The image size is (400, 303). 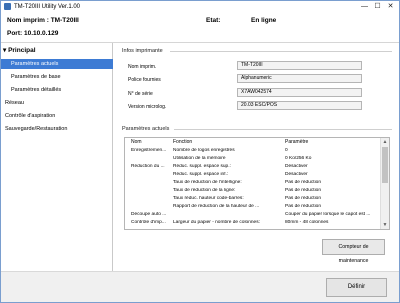 I want to click on settings-table-header: Nom Fonction Paramètre, so click(x=252, y=142).